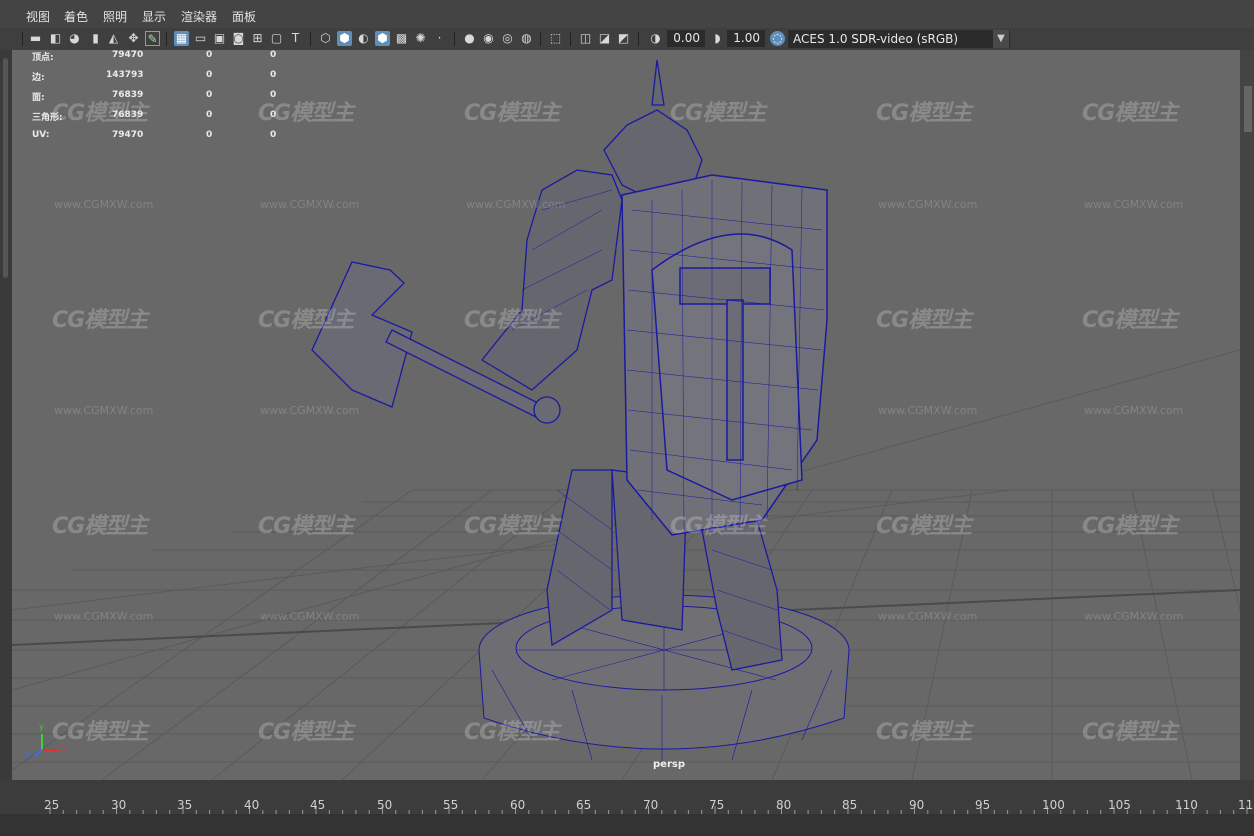  Describe the element at coordinates (276, 38) in the screenshot. I see `safe-action-icon: ▢` at that location.